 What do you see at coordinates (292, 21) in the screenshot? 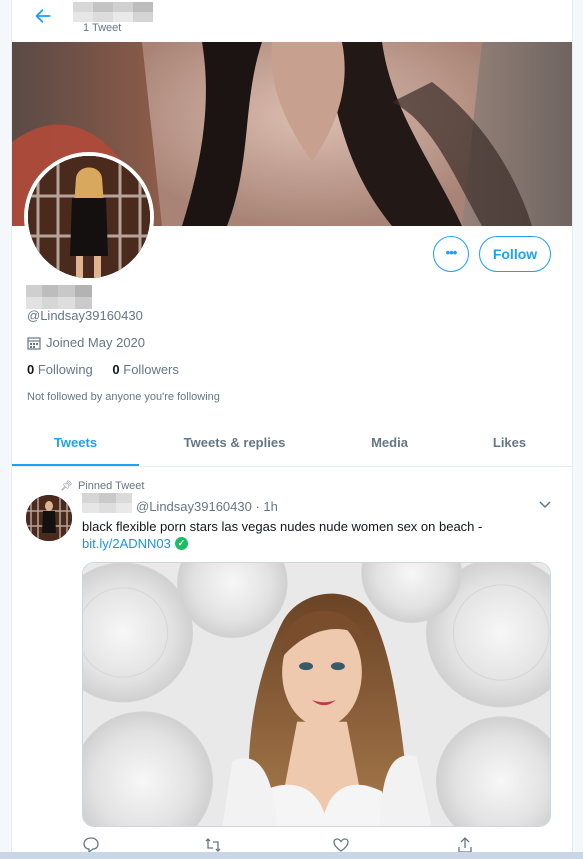
I see `profile-header: 1 Tweet` at bounding box center [292, 21].